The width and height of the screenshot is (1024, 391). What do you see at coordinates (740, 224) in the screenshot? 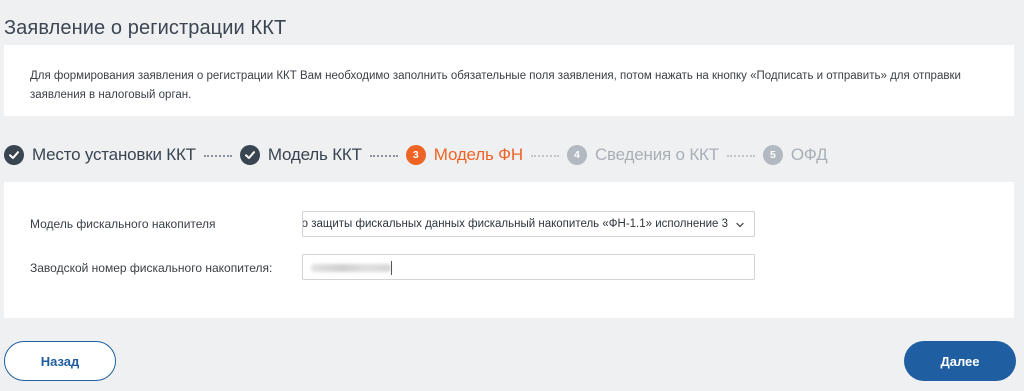
I see `chevron-down-icon` at bounding box center [740, 224].